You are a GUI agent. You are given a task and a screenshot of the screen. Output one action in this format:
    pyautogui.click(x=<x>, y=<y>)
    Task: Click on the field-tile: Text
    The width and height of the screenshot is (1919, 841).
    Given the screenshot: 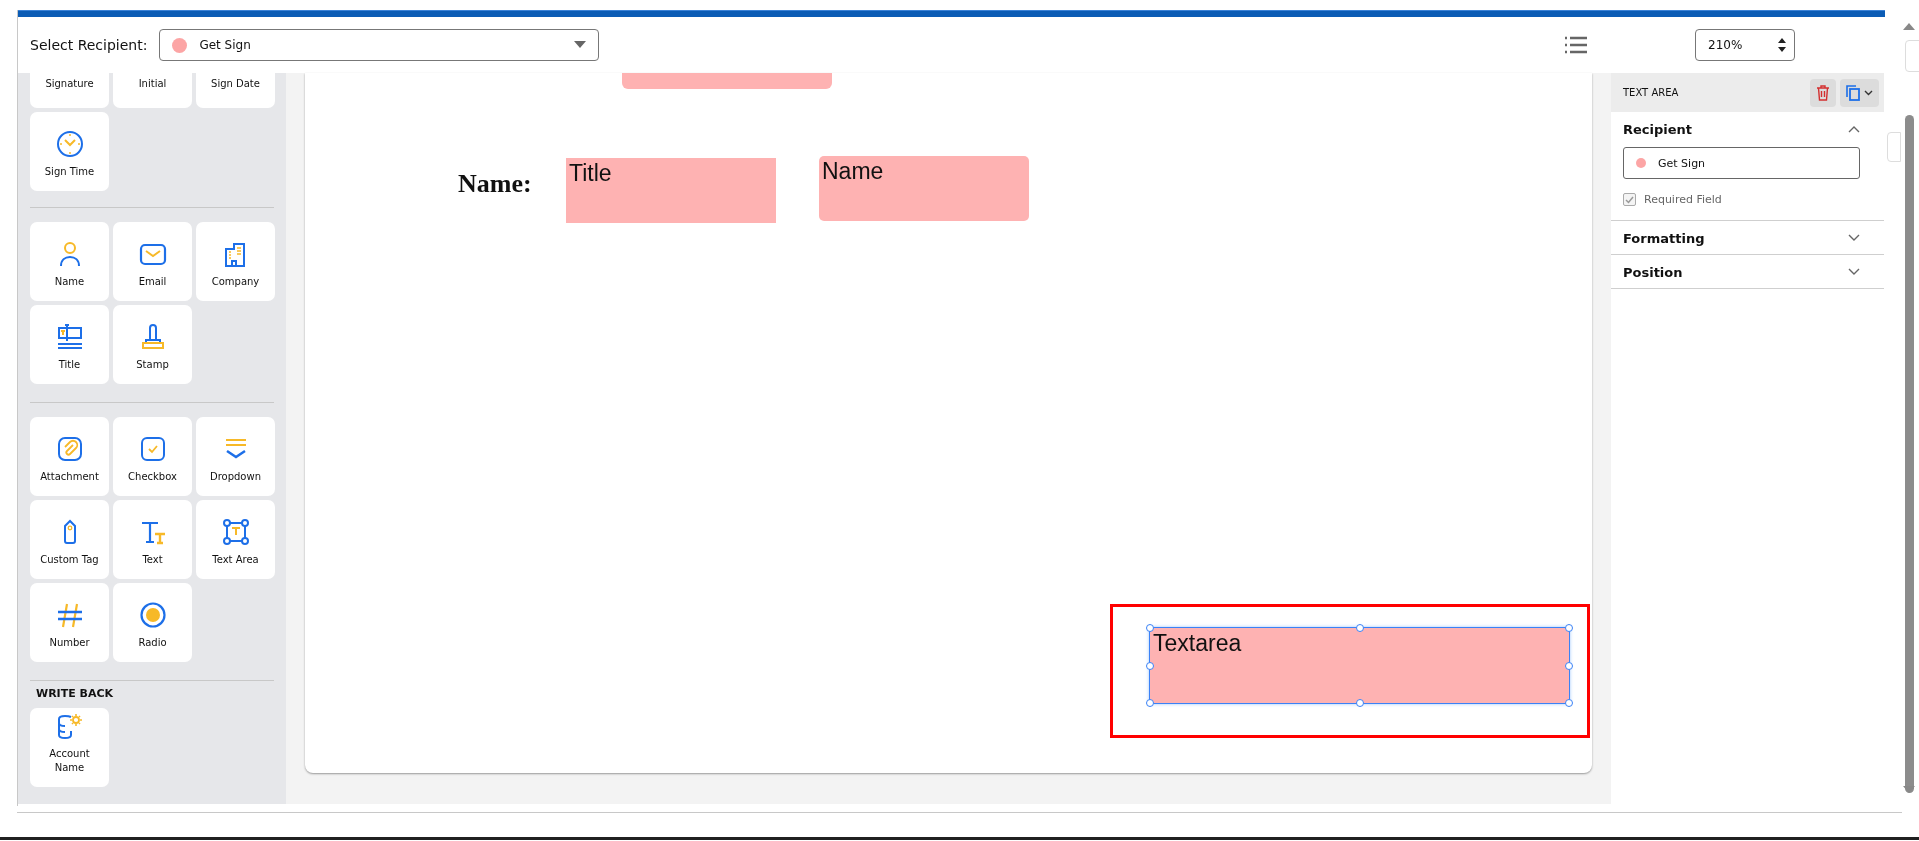 What is the action you would take?
    pyautogui.click(x=152, y=539)
    